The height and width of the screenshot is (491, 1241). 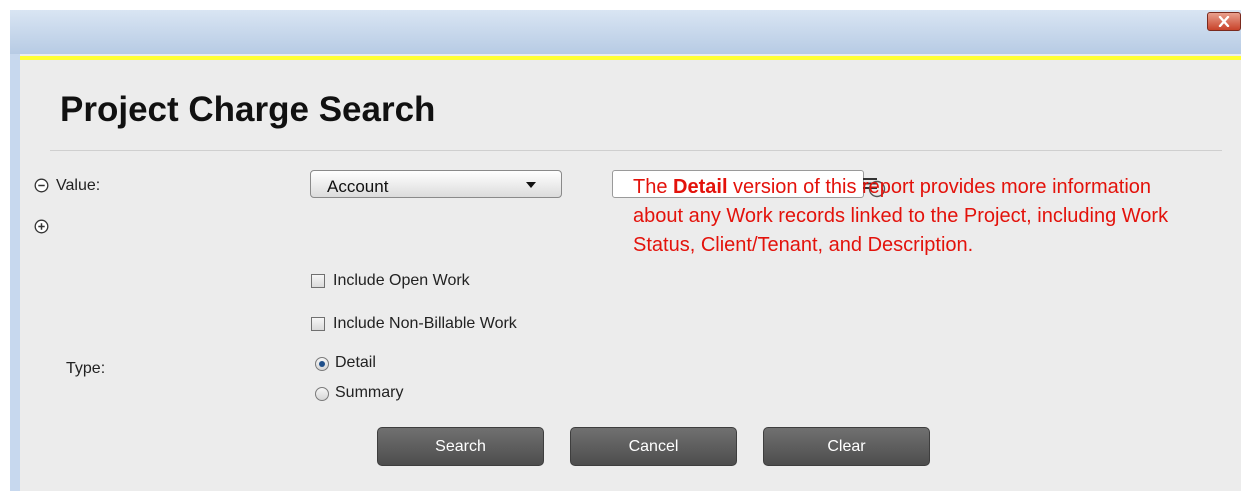 I want to click on close-button, so click(x=1224, y=21).